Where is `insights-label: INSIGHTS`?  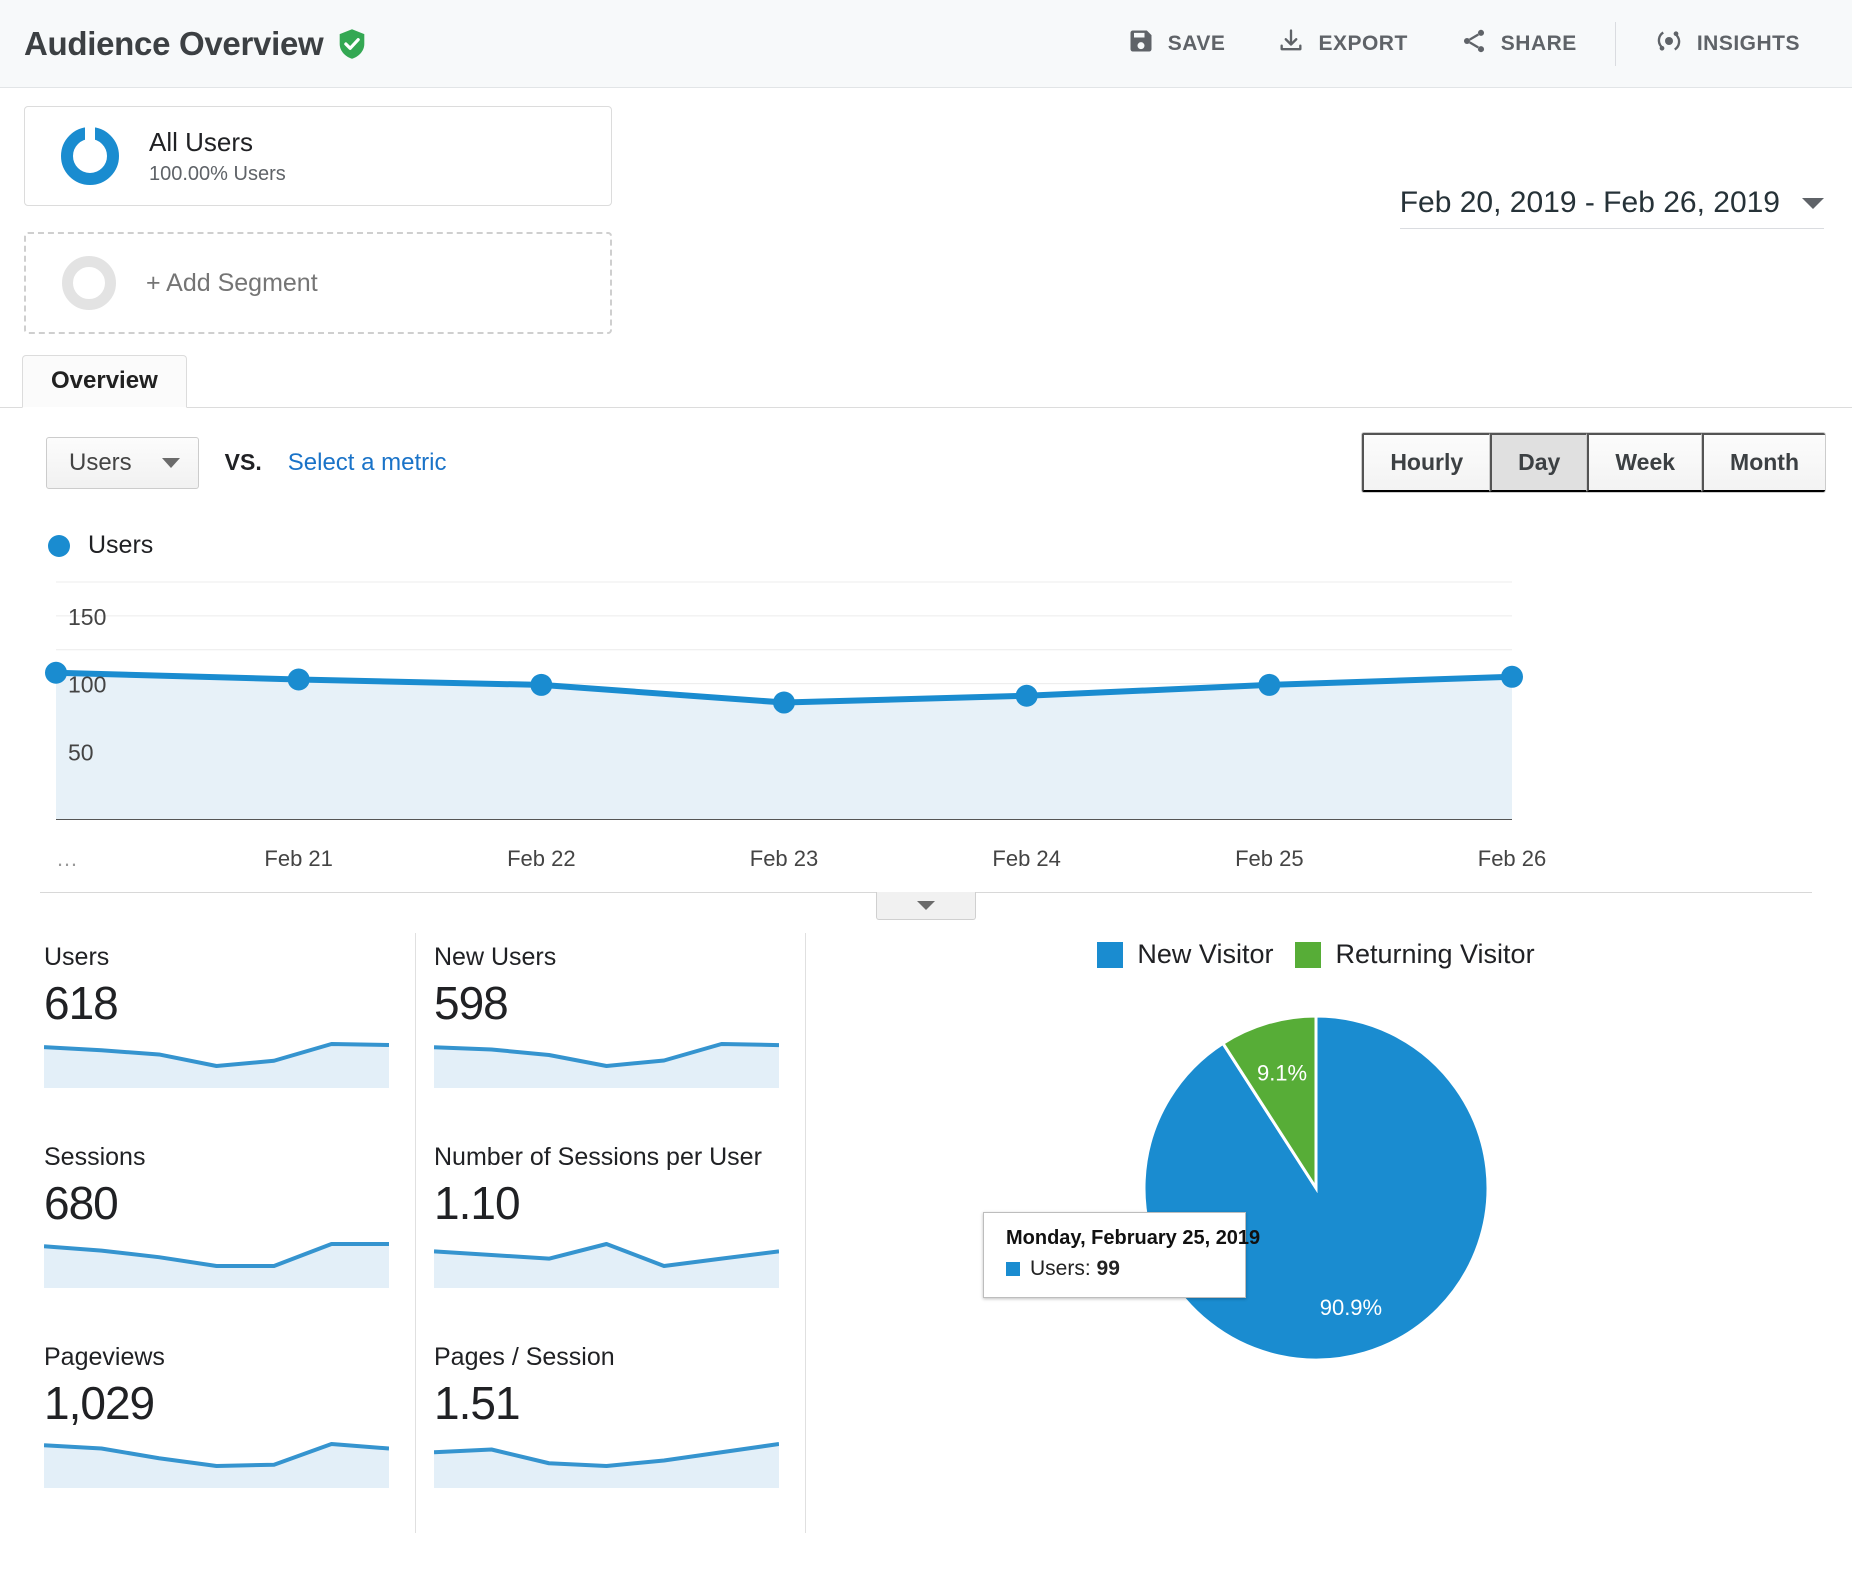
insights-label: INSIGHTS is located at coordinates (1748, 43).